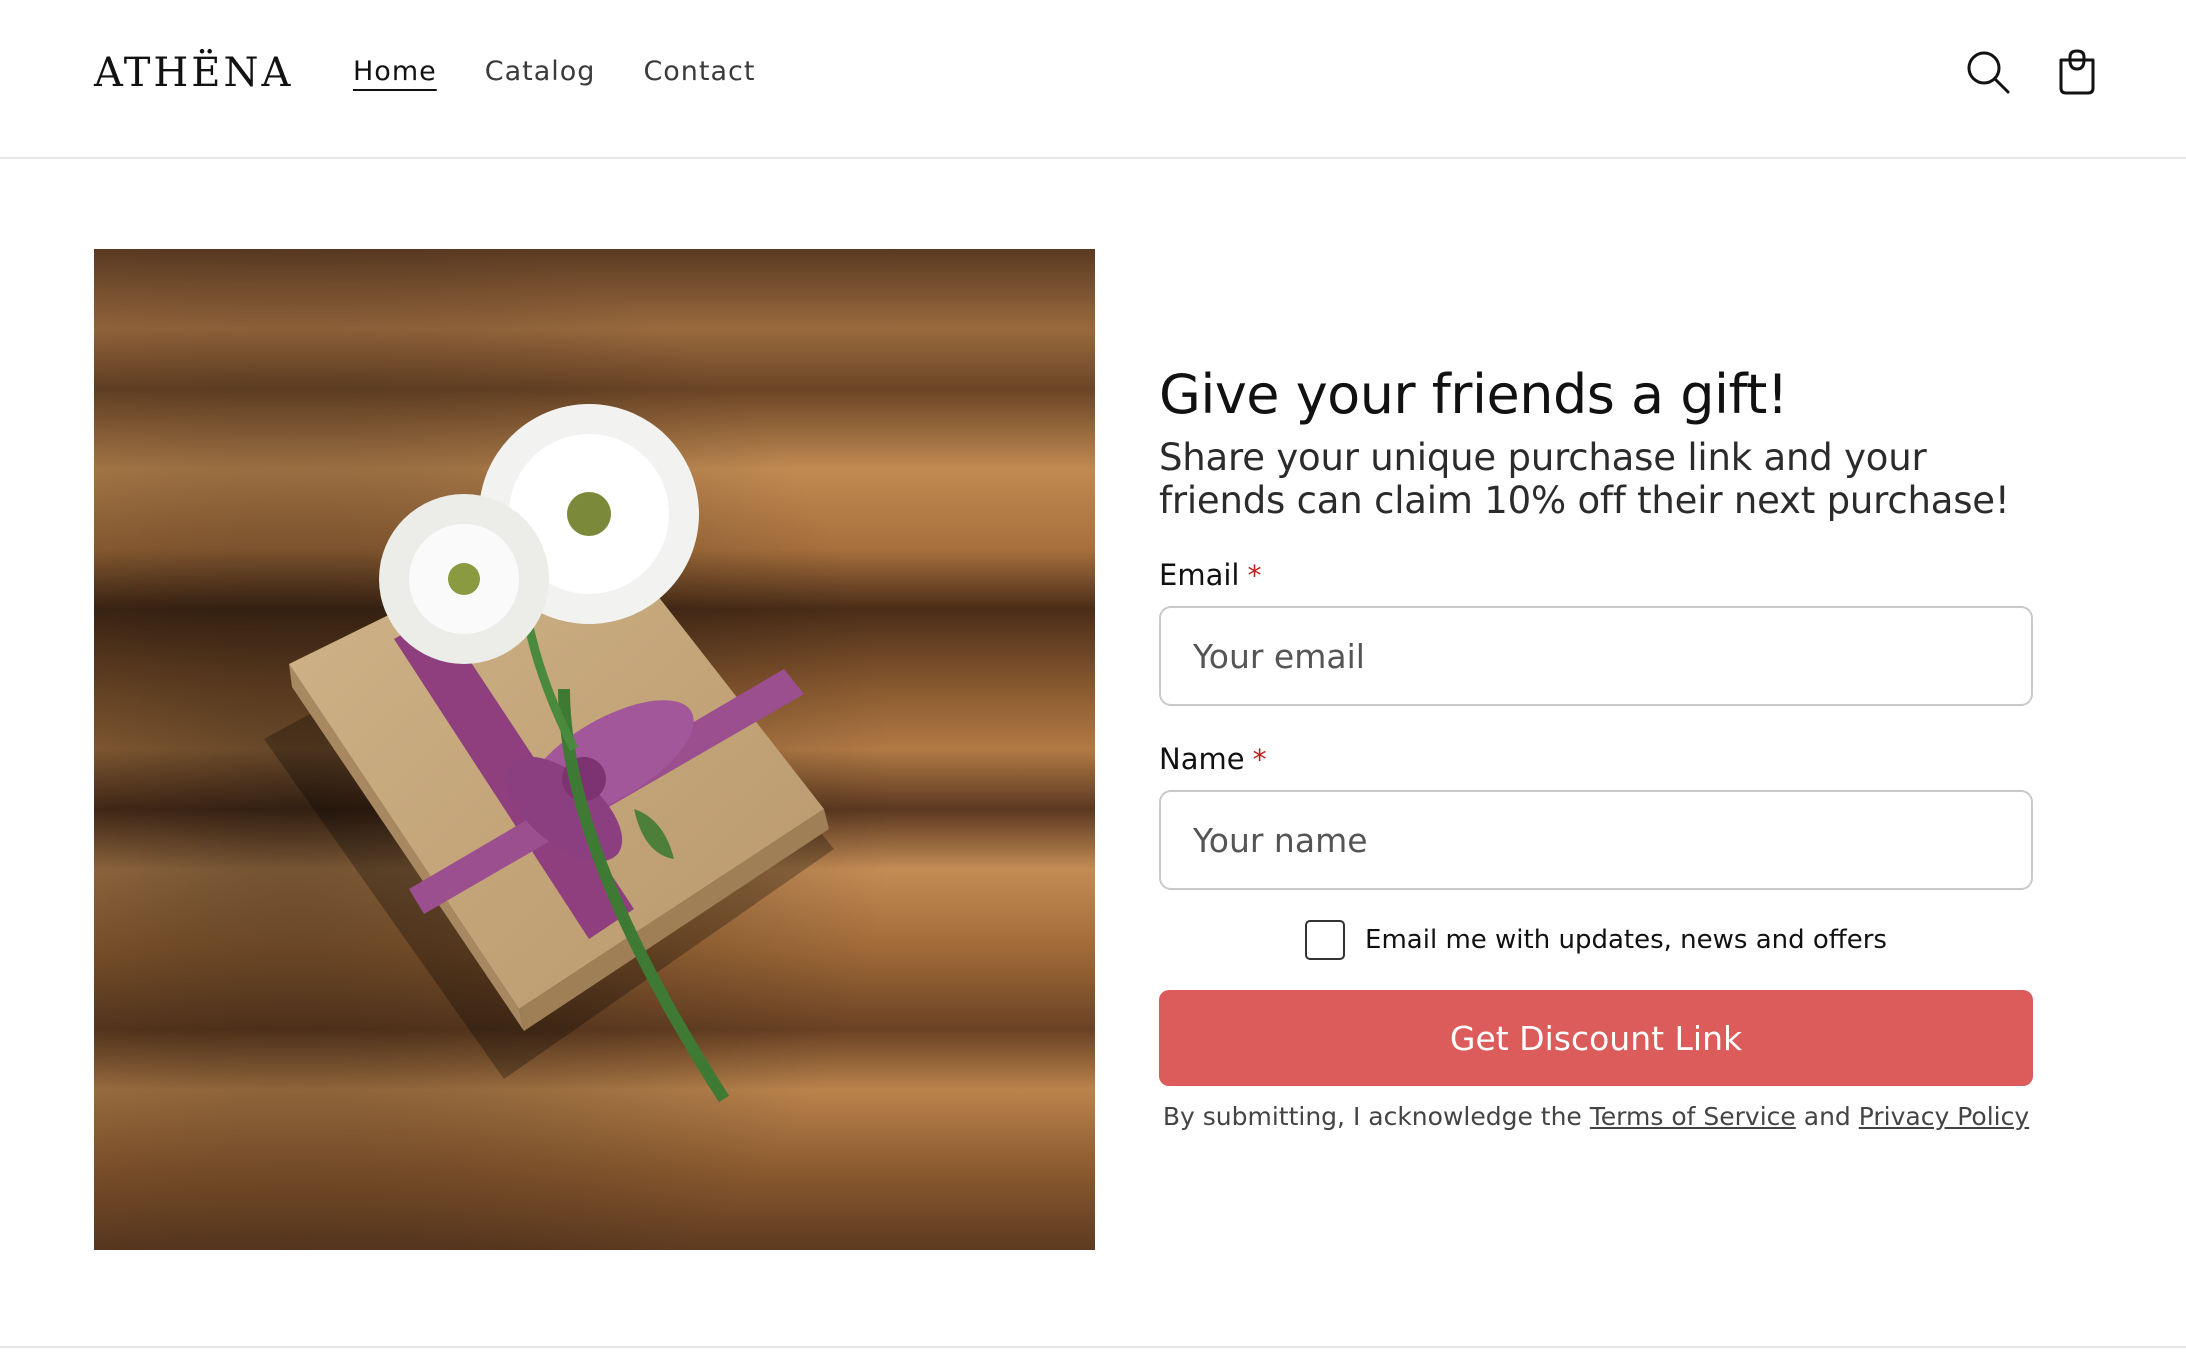 The height and width of the screenshot is (1352, 2186). What do you see at coordinates (2077, 72) in the screenshot?
I see `cart-icon` at bounding box center [2077, 72].